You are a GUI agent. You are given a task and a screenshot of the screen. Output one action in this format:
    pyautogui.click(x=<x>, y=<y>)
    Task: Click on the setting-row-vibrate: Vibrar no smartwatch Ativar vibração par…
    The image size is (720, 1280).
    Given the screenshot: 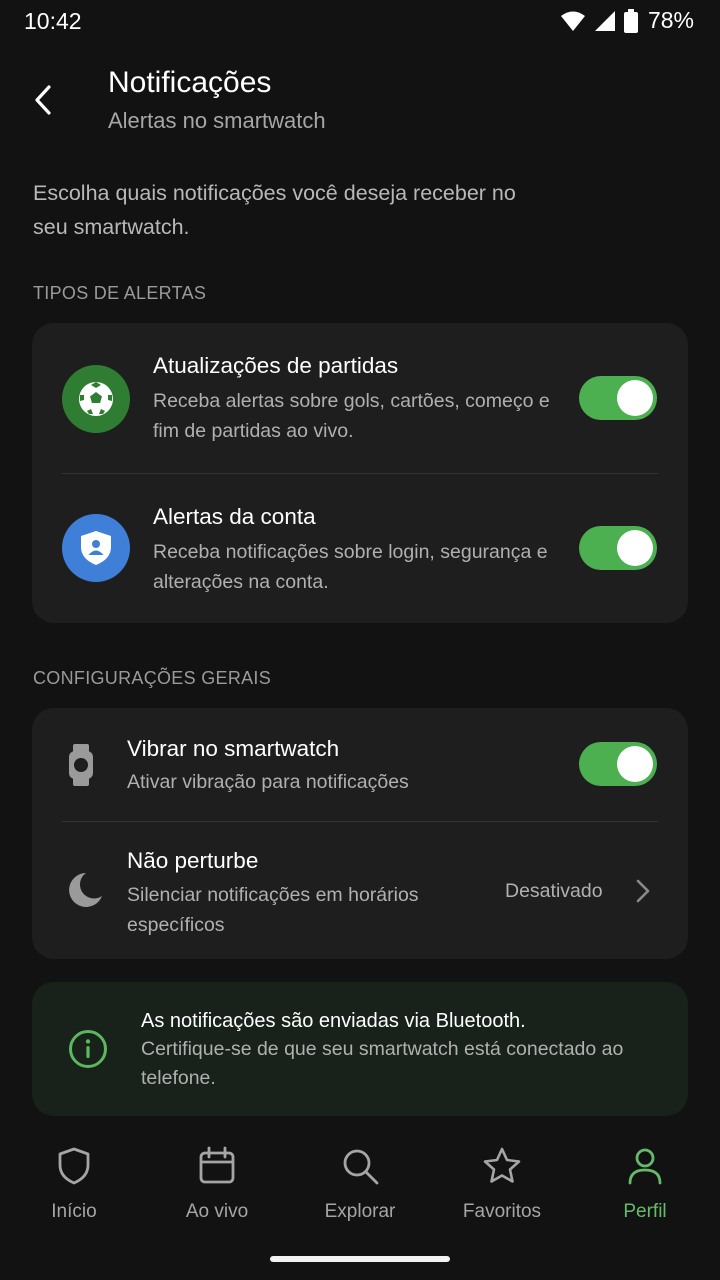 What is the action you would take?
    pyautogui.click(x=360, y=764)
    